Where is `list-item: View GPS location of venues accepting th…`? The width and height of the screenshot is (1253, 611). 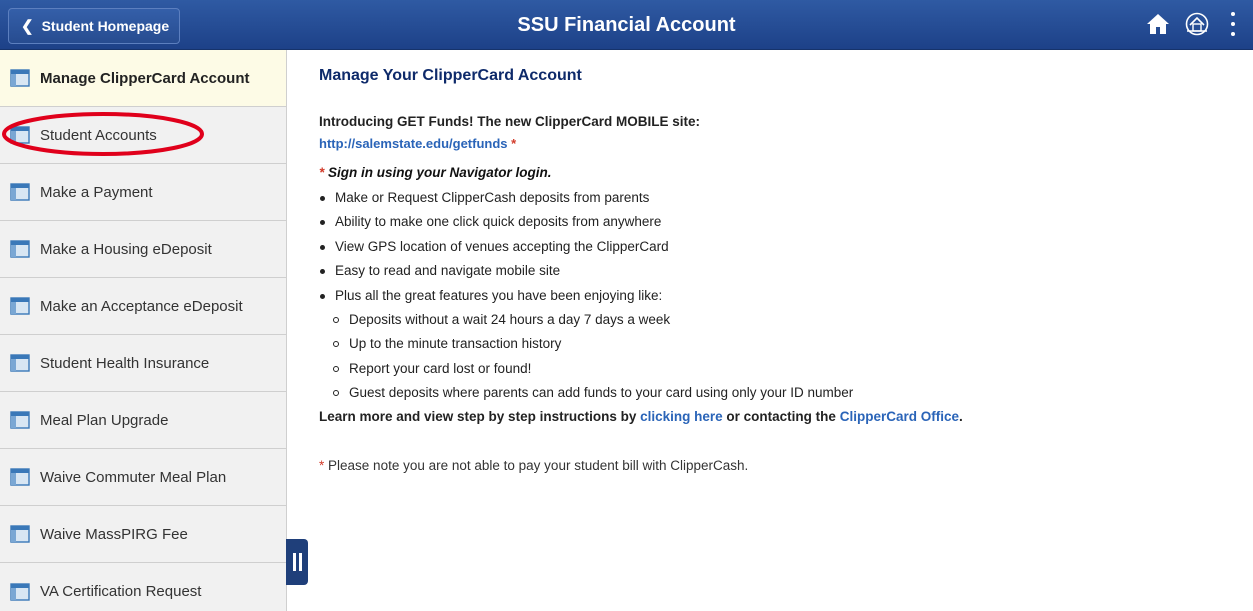 list-item: View GPS location of venues accepting th… is located at coordinates (586, 247).